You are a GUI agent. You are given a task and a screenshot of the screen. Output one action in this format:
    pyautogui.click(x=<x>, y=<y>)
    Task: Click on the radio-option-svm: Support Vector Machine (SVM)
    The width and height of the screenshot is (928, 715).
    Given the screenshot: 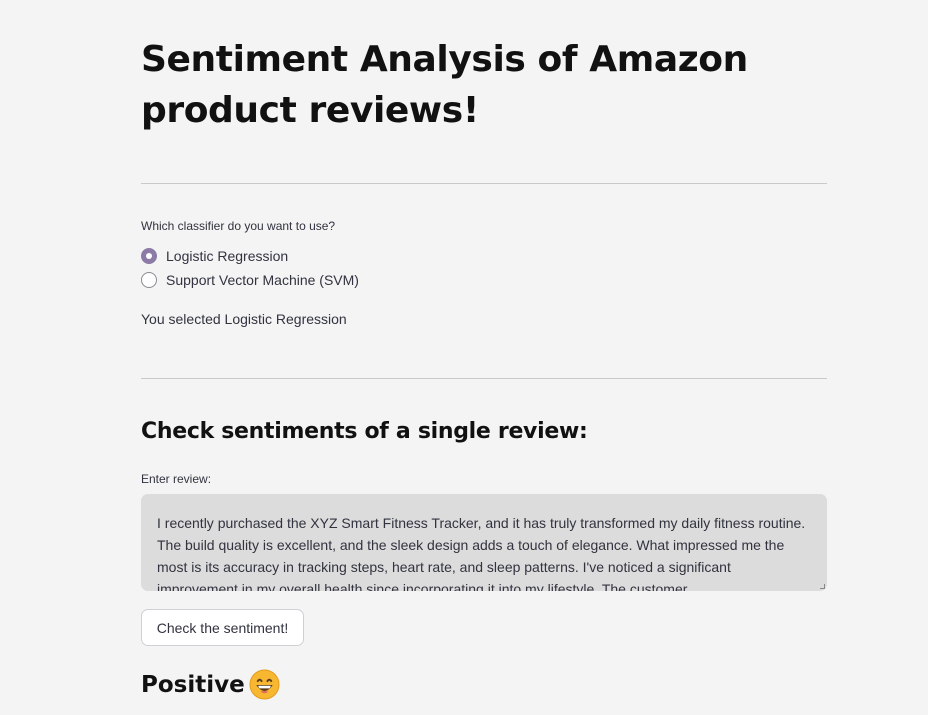 What is the action you would take?
    pyautogui.click(x=250, y=280)
    